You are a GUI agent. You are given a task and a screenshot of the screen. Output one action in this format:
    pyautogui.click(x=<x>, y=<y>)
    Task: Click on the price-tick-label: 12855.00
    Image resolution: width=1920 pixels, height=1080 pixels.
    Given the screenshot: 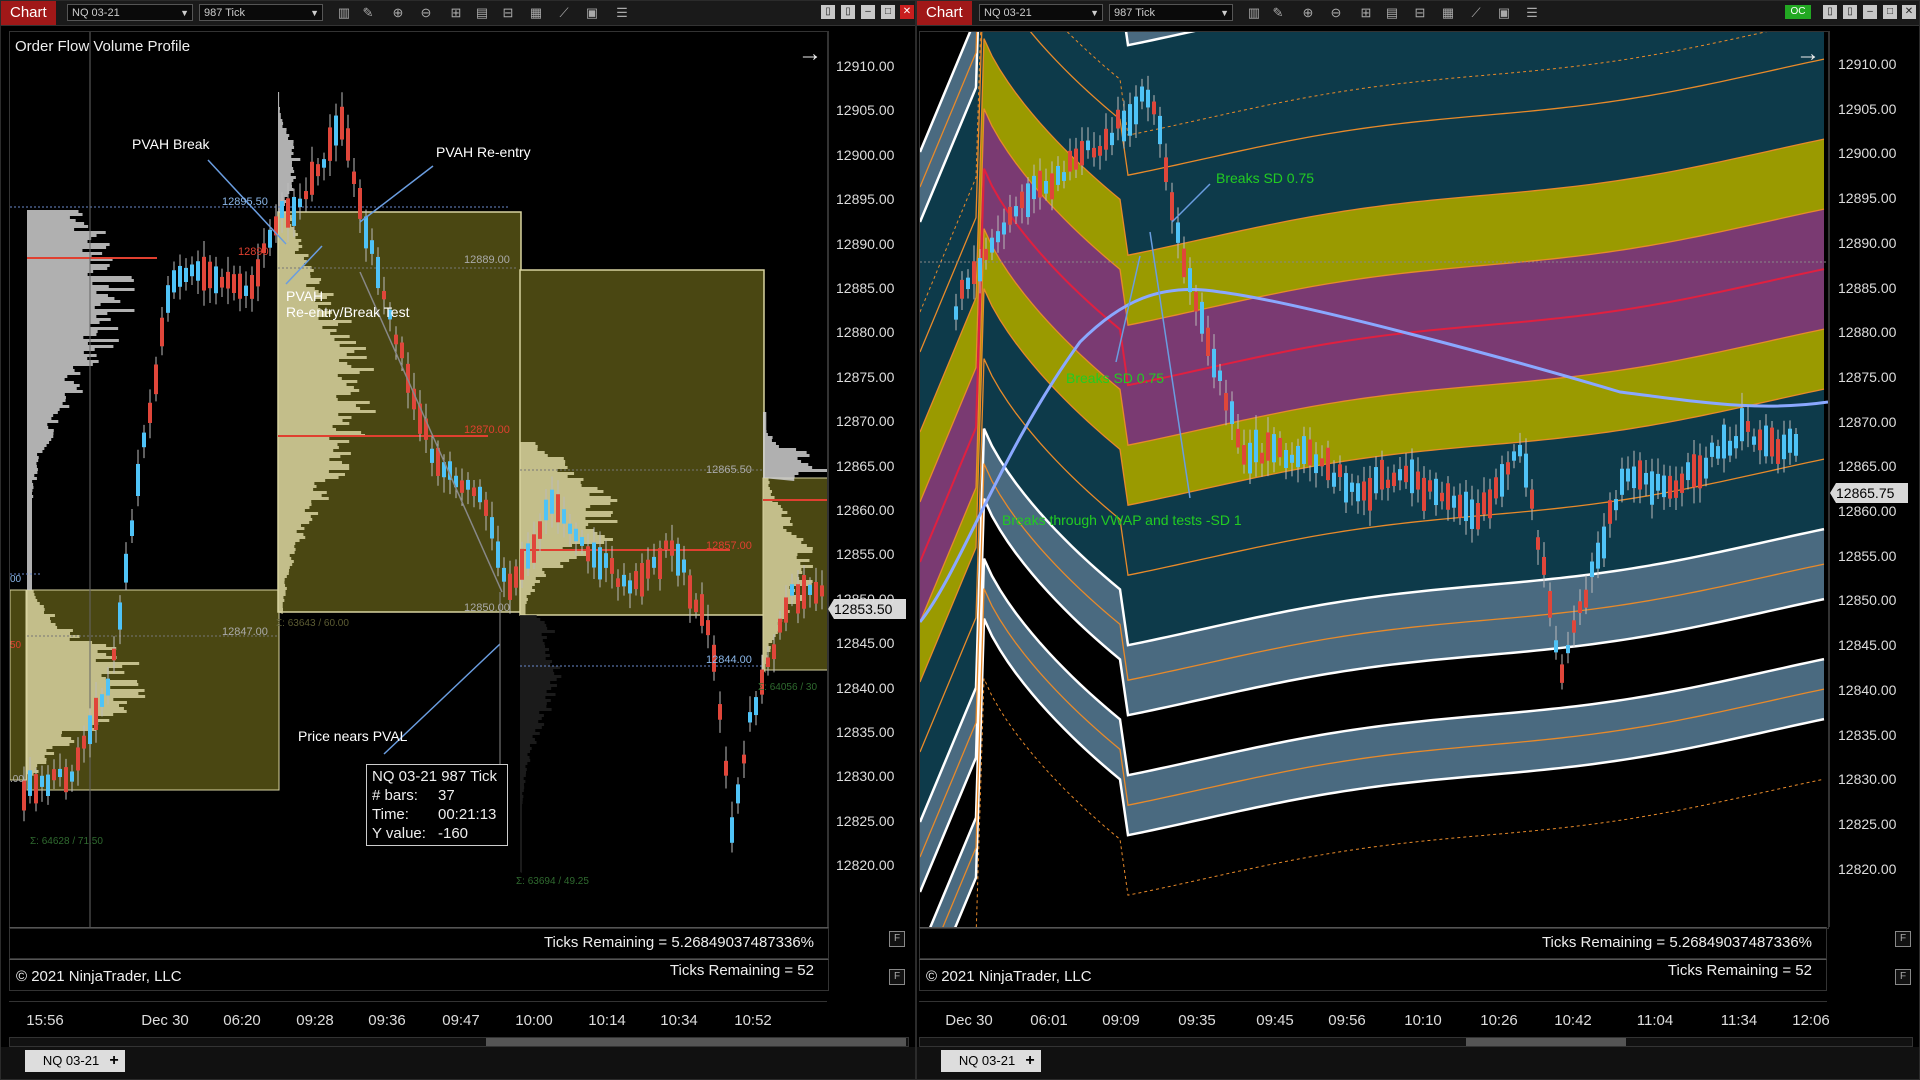 What is the action you would take?
    pyautogui.click(x=1867, y=555)
    